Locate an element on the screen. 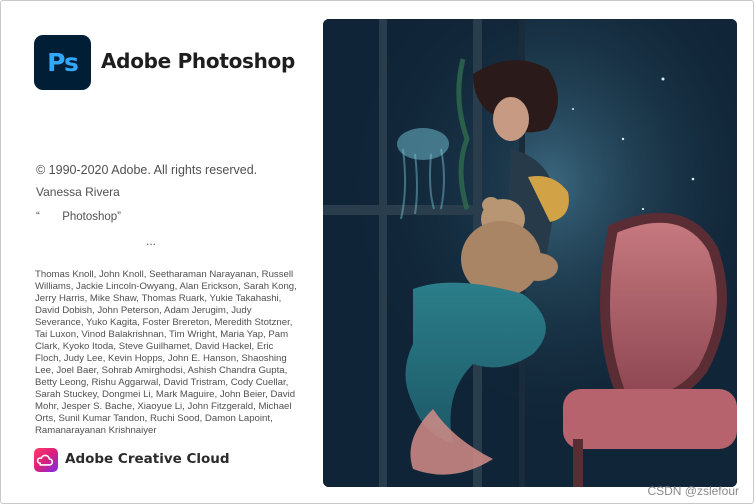 The height and width of the screenshot is (504, 754). watermark-text: CSDN @zslefour is located at coordinates (693, 491).